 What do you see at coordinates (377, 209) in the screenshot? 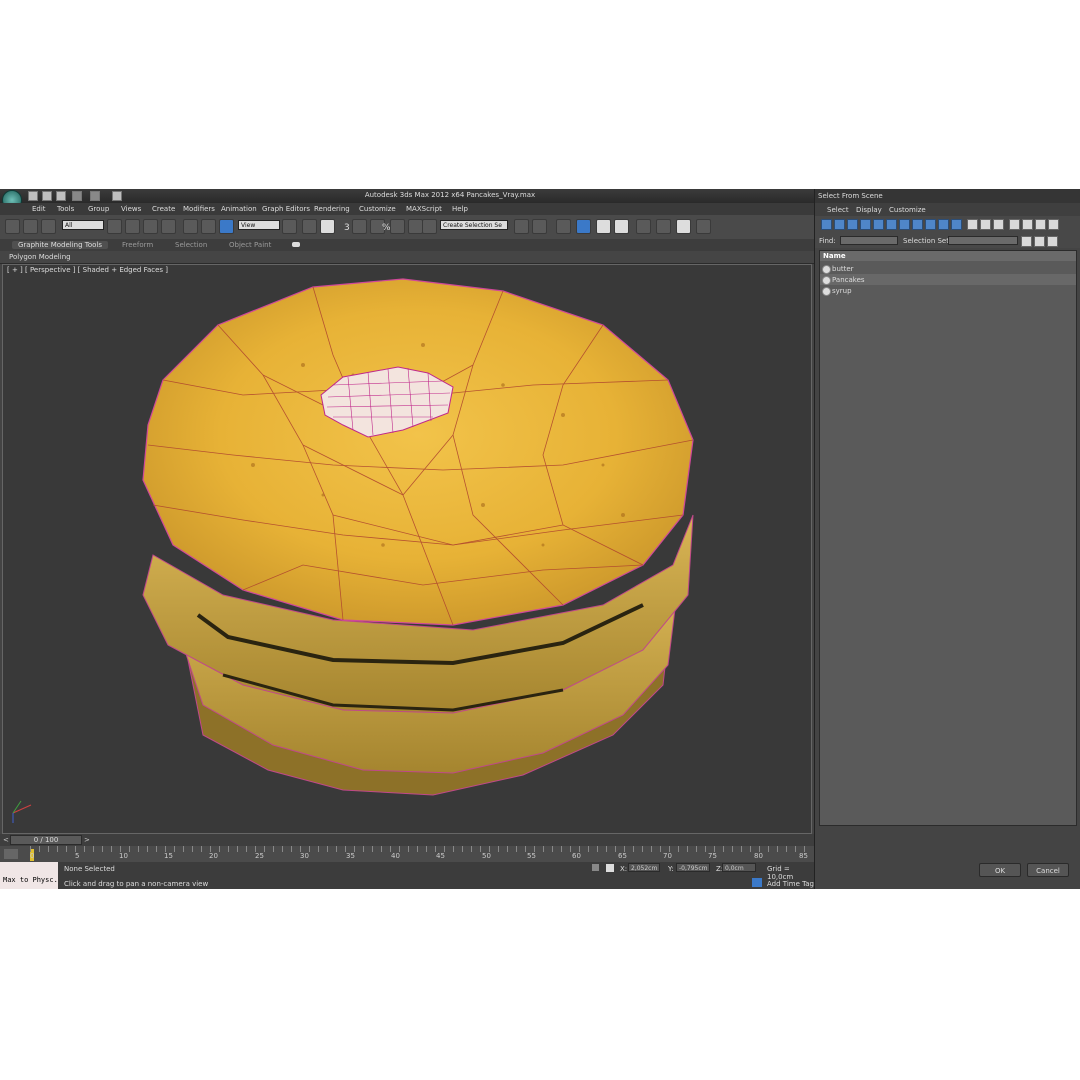
I see `menu-customize: Customize` at bounding box center [377, 209].